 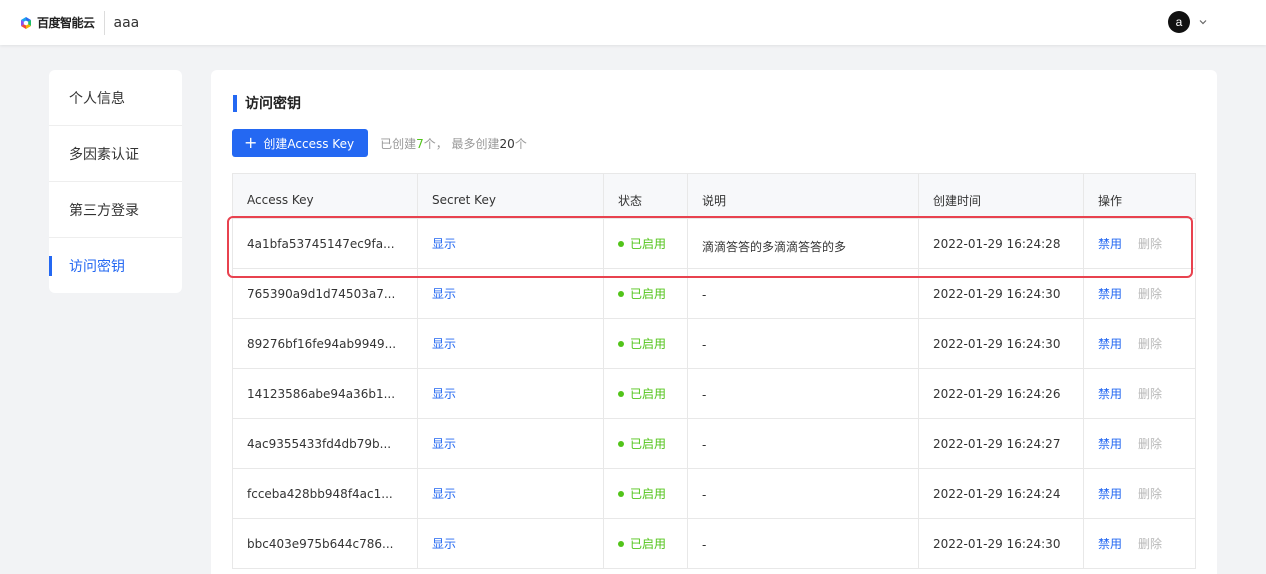 What do you see at coordinates (235, 103) in the screenshot?
I see `title-accent-bar` at bounding box center [235, 103].